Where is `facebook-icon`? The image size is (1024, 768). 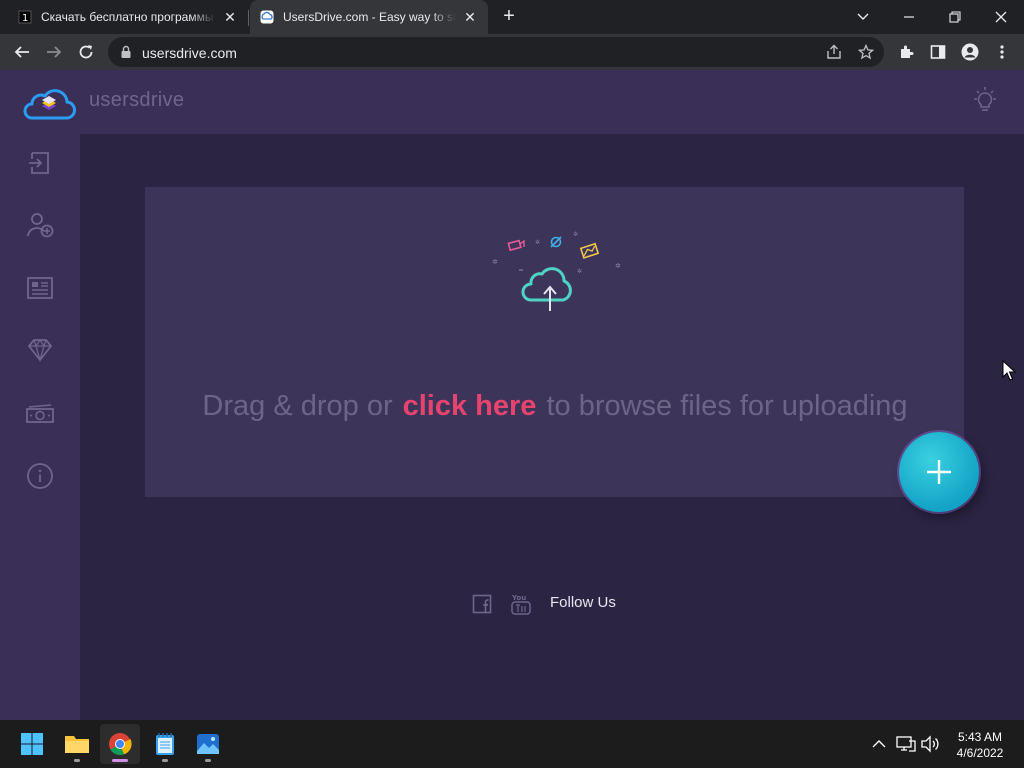
facebook-icon is located at coordinates (482, 604).